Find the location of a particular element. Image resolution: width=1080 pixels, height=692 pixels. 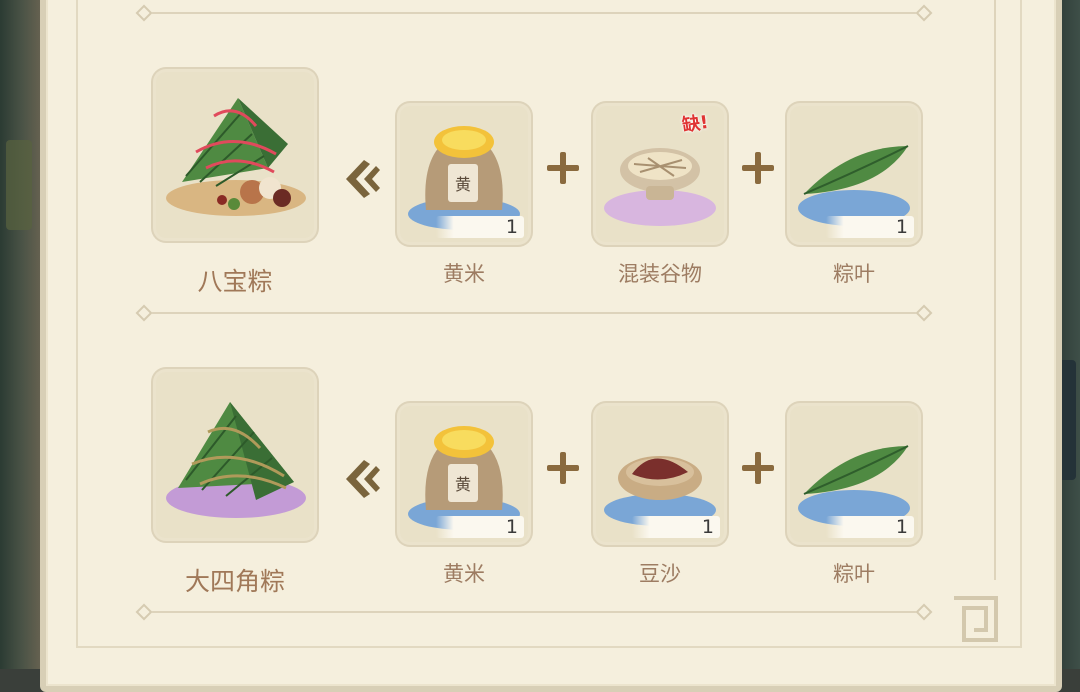

divider-top is located at coordinates (534, 13).